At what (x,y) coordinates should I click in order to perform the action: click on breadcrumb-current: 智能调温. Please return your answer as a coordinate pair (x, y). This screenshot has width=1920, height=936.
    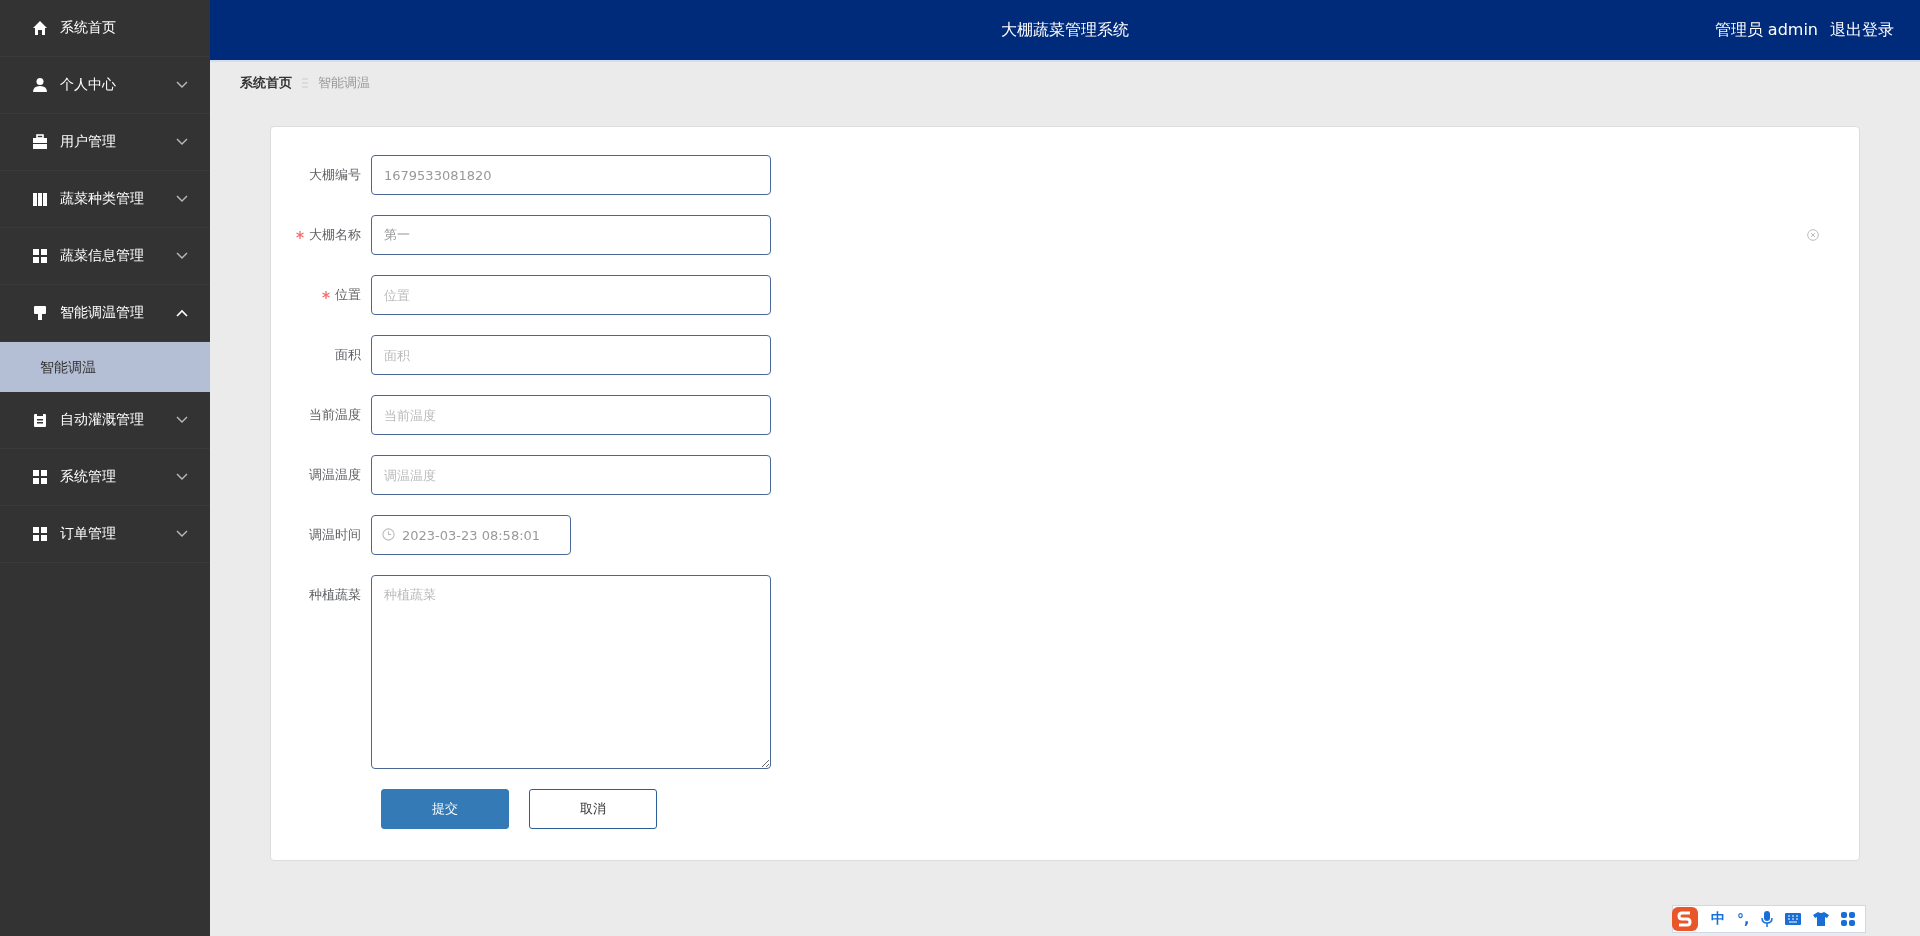
    Looking at the image, I should click on (344, 83).